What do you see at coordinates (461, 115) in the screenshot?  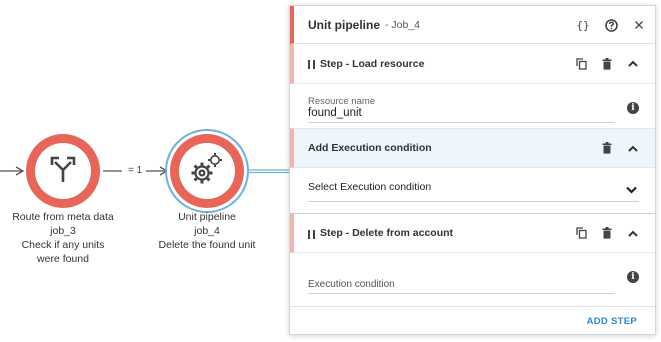 I see `resource-name-input: found_unit` at bounding box center [461, 115].